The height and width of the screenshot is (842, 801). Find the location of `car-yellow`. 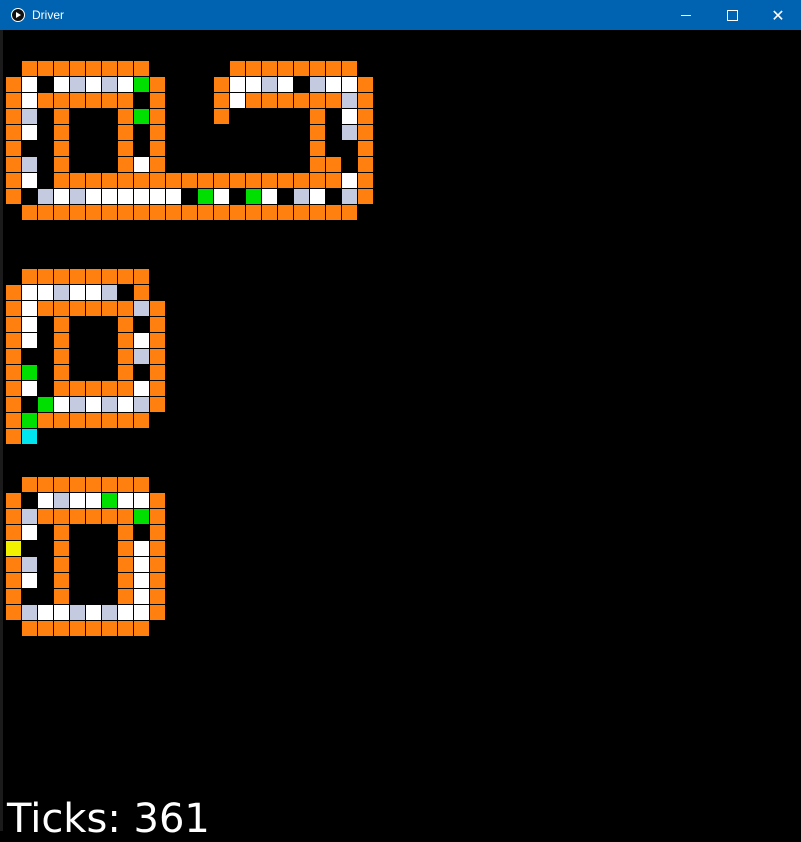

car-yellow is located at coordinates (13, 548).